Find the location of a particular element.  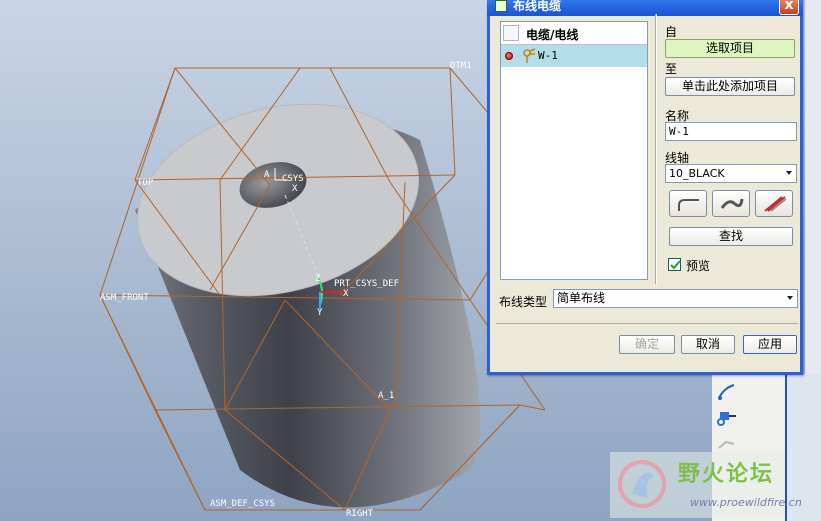

wire-icon is located at coordinates (529, 55).